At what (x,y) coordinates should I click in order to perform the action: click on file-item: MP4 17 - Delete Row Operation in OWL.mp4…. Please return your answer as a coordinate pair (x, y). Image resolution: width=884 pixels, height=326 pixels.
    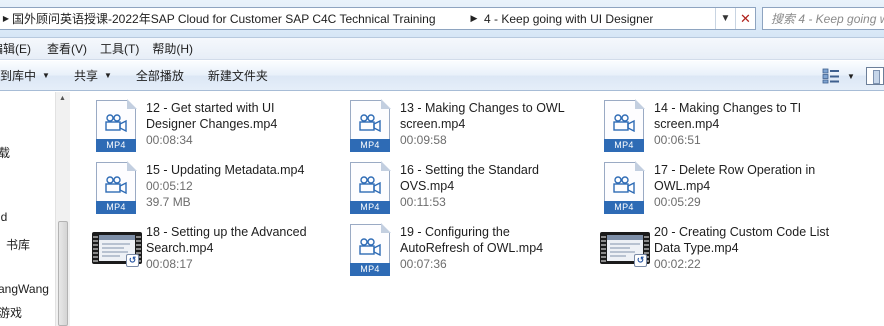
    Looking at the image, I should click on (710, 189).